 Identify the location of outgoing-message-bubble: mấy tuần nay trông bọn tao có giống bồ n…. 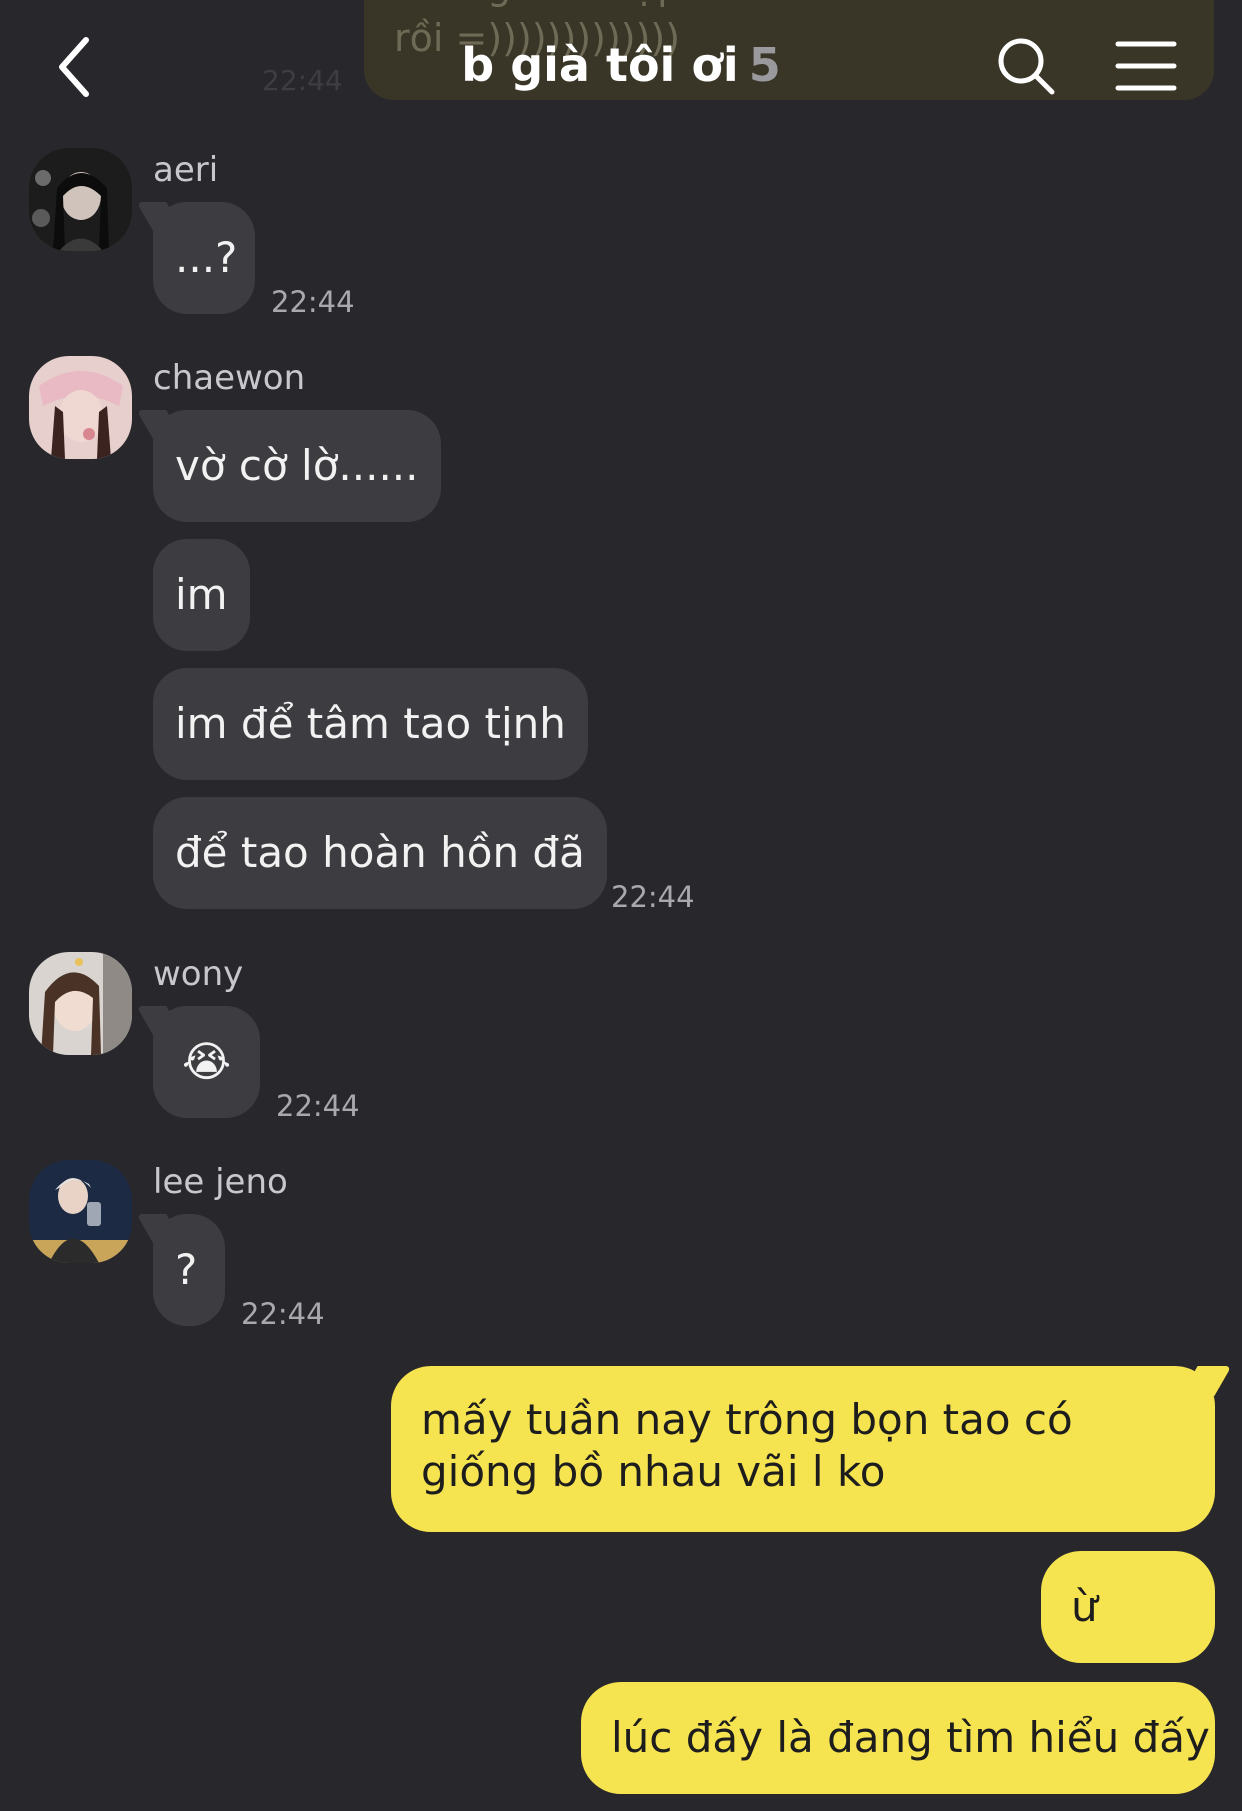
(803, 1449).